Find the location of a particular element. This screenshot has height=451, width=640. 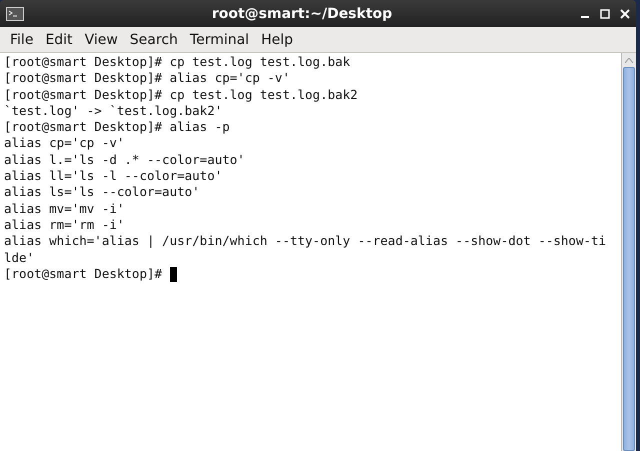

terminal-line: alias which='alias | /usr/bin/which --tty-only --read-alias --show-dot --show-ti is located at coordinates (305, 241).